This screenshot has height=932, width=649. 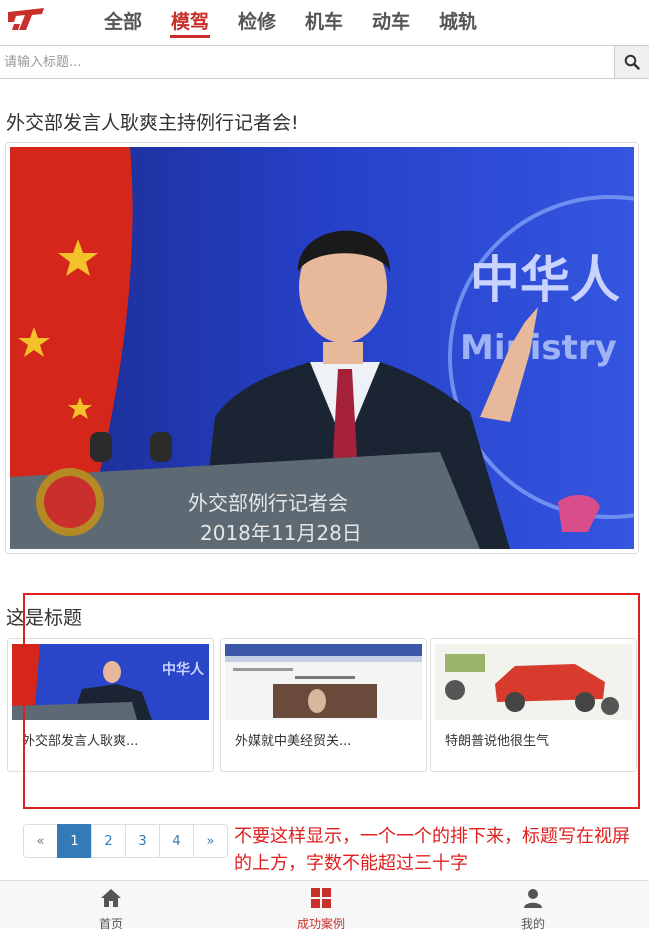 What do you see at coordinates (176, 841) in the screenshot?
I see `pagination-page-4: 4` at bounding box center [176, 841].